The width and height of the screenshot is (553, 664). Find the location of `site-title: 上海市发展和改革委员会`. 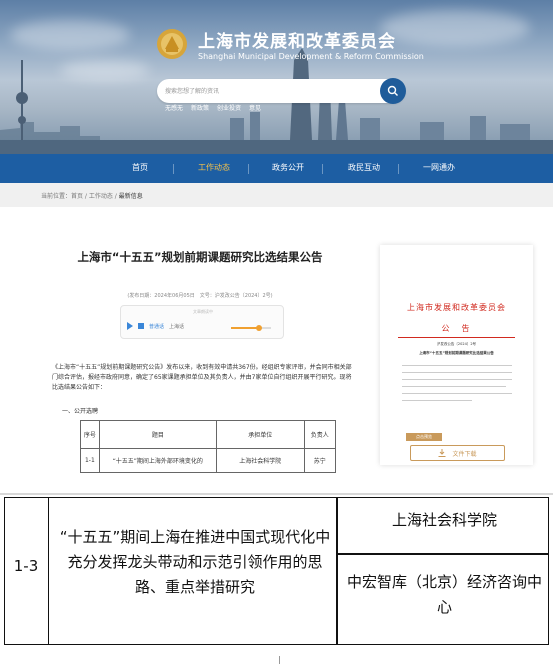

site-title: 上海市发展和改革委员会 is located at coordinates (297, 39).